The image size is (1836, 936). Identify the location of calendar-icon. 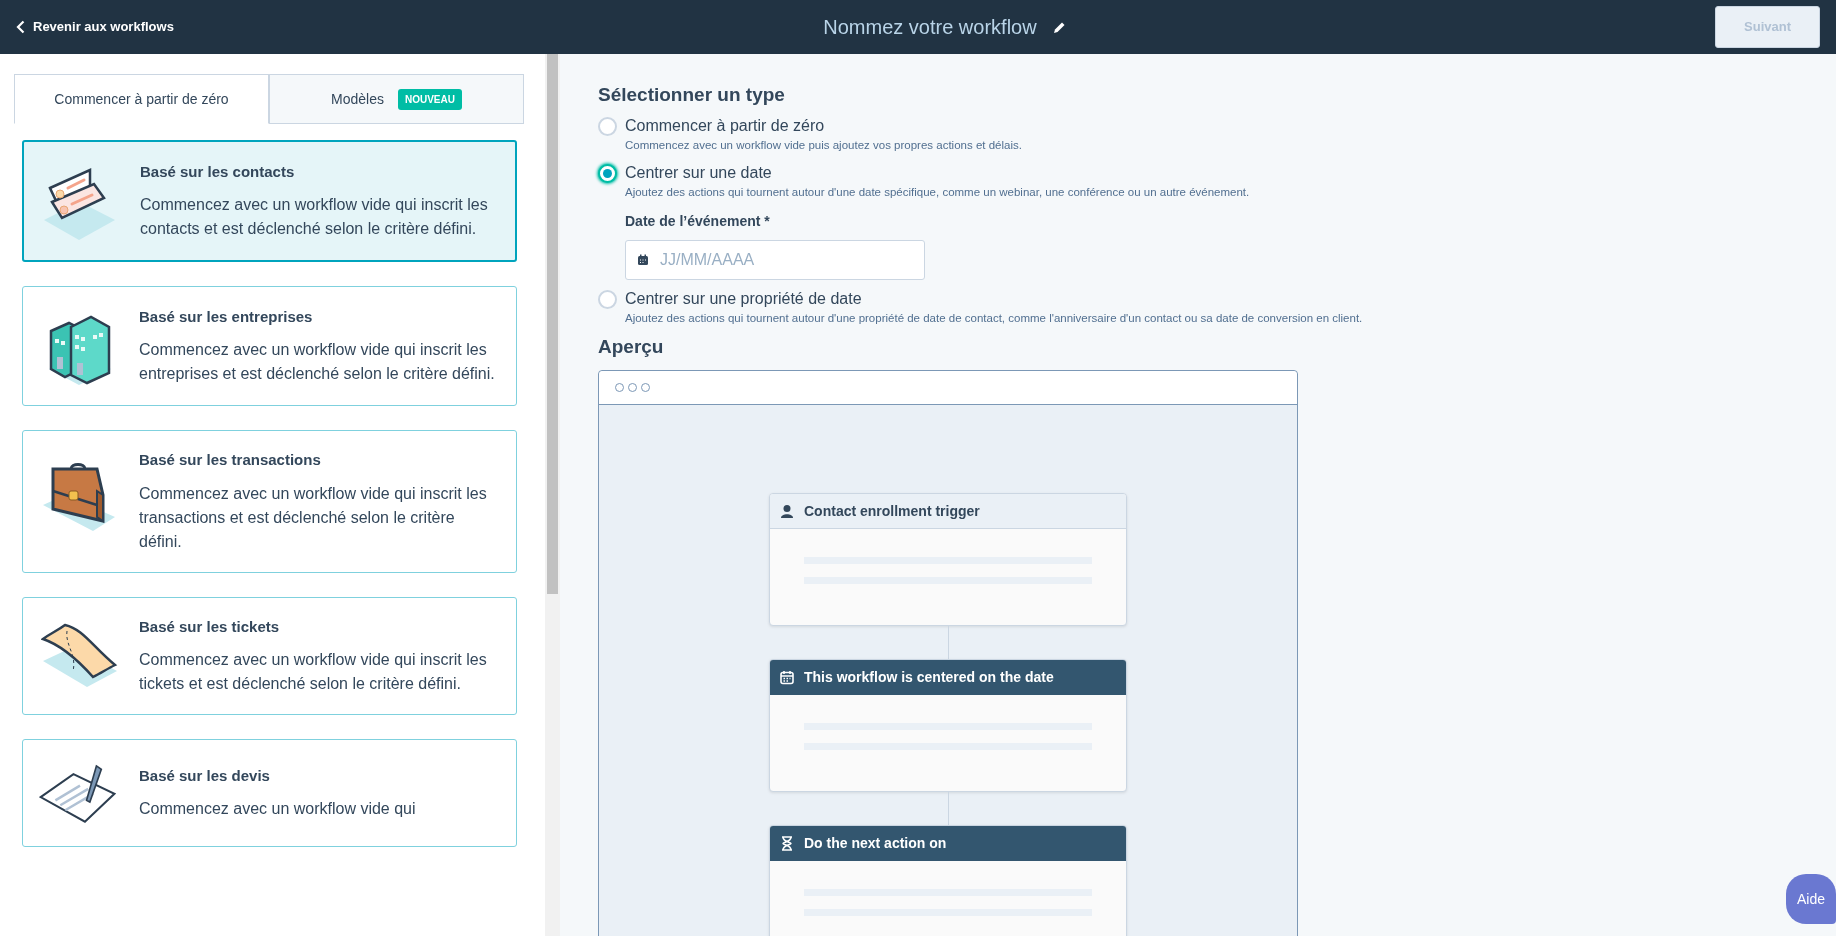
(787, 678).